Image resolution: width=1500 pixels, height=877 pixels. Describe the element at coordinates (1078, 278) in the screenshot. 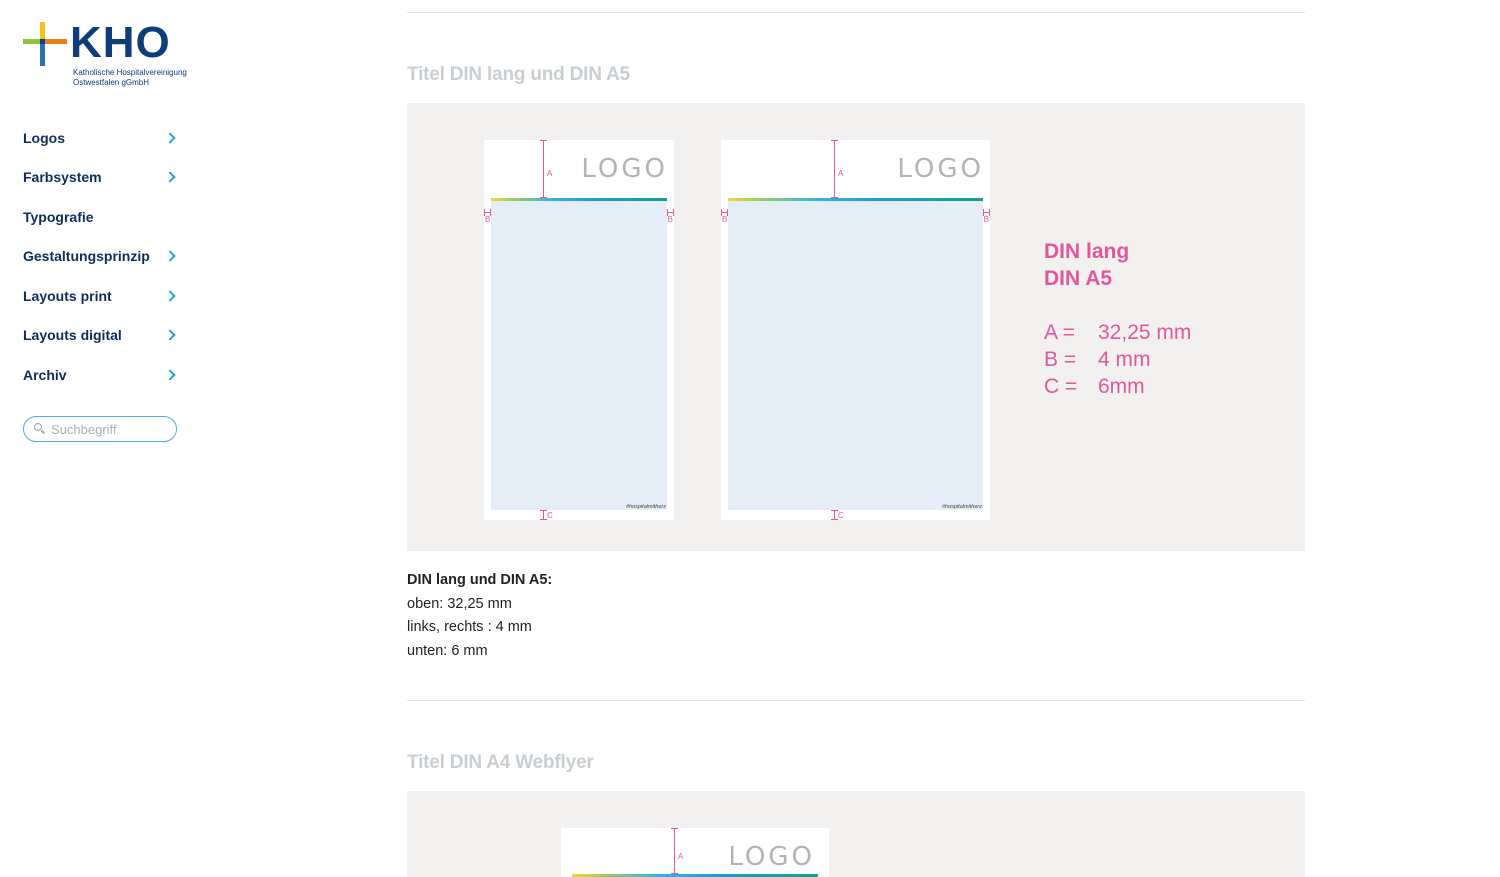

I see `spec-heading-line2: DIN A5` at that location.